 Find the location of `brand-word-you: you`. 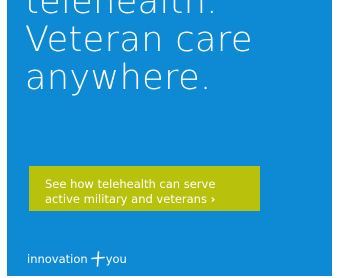

brand-word-you: you is located at coordinates (116, 258).